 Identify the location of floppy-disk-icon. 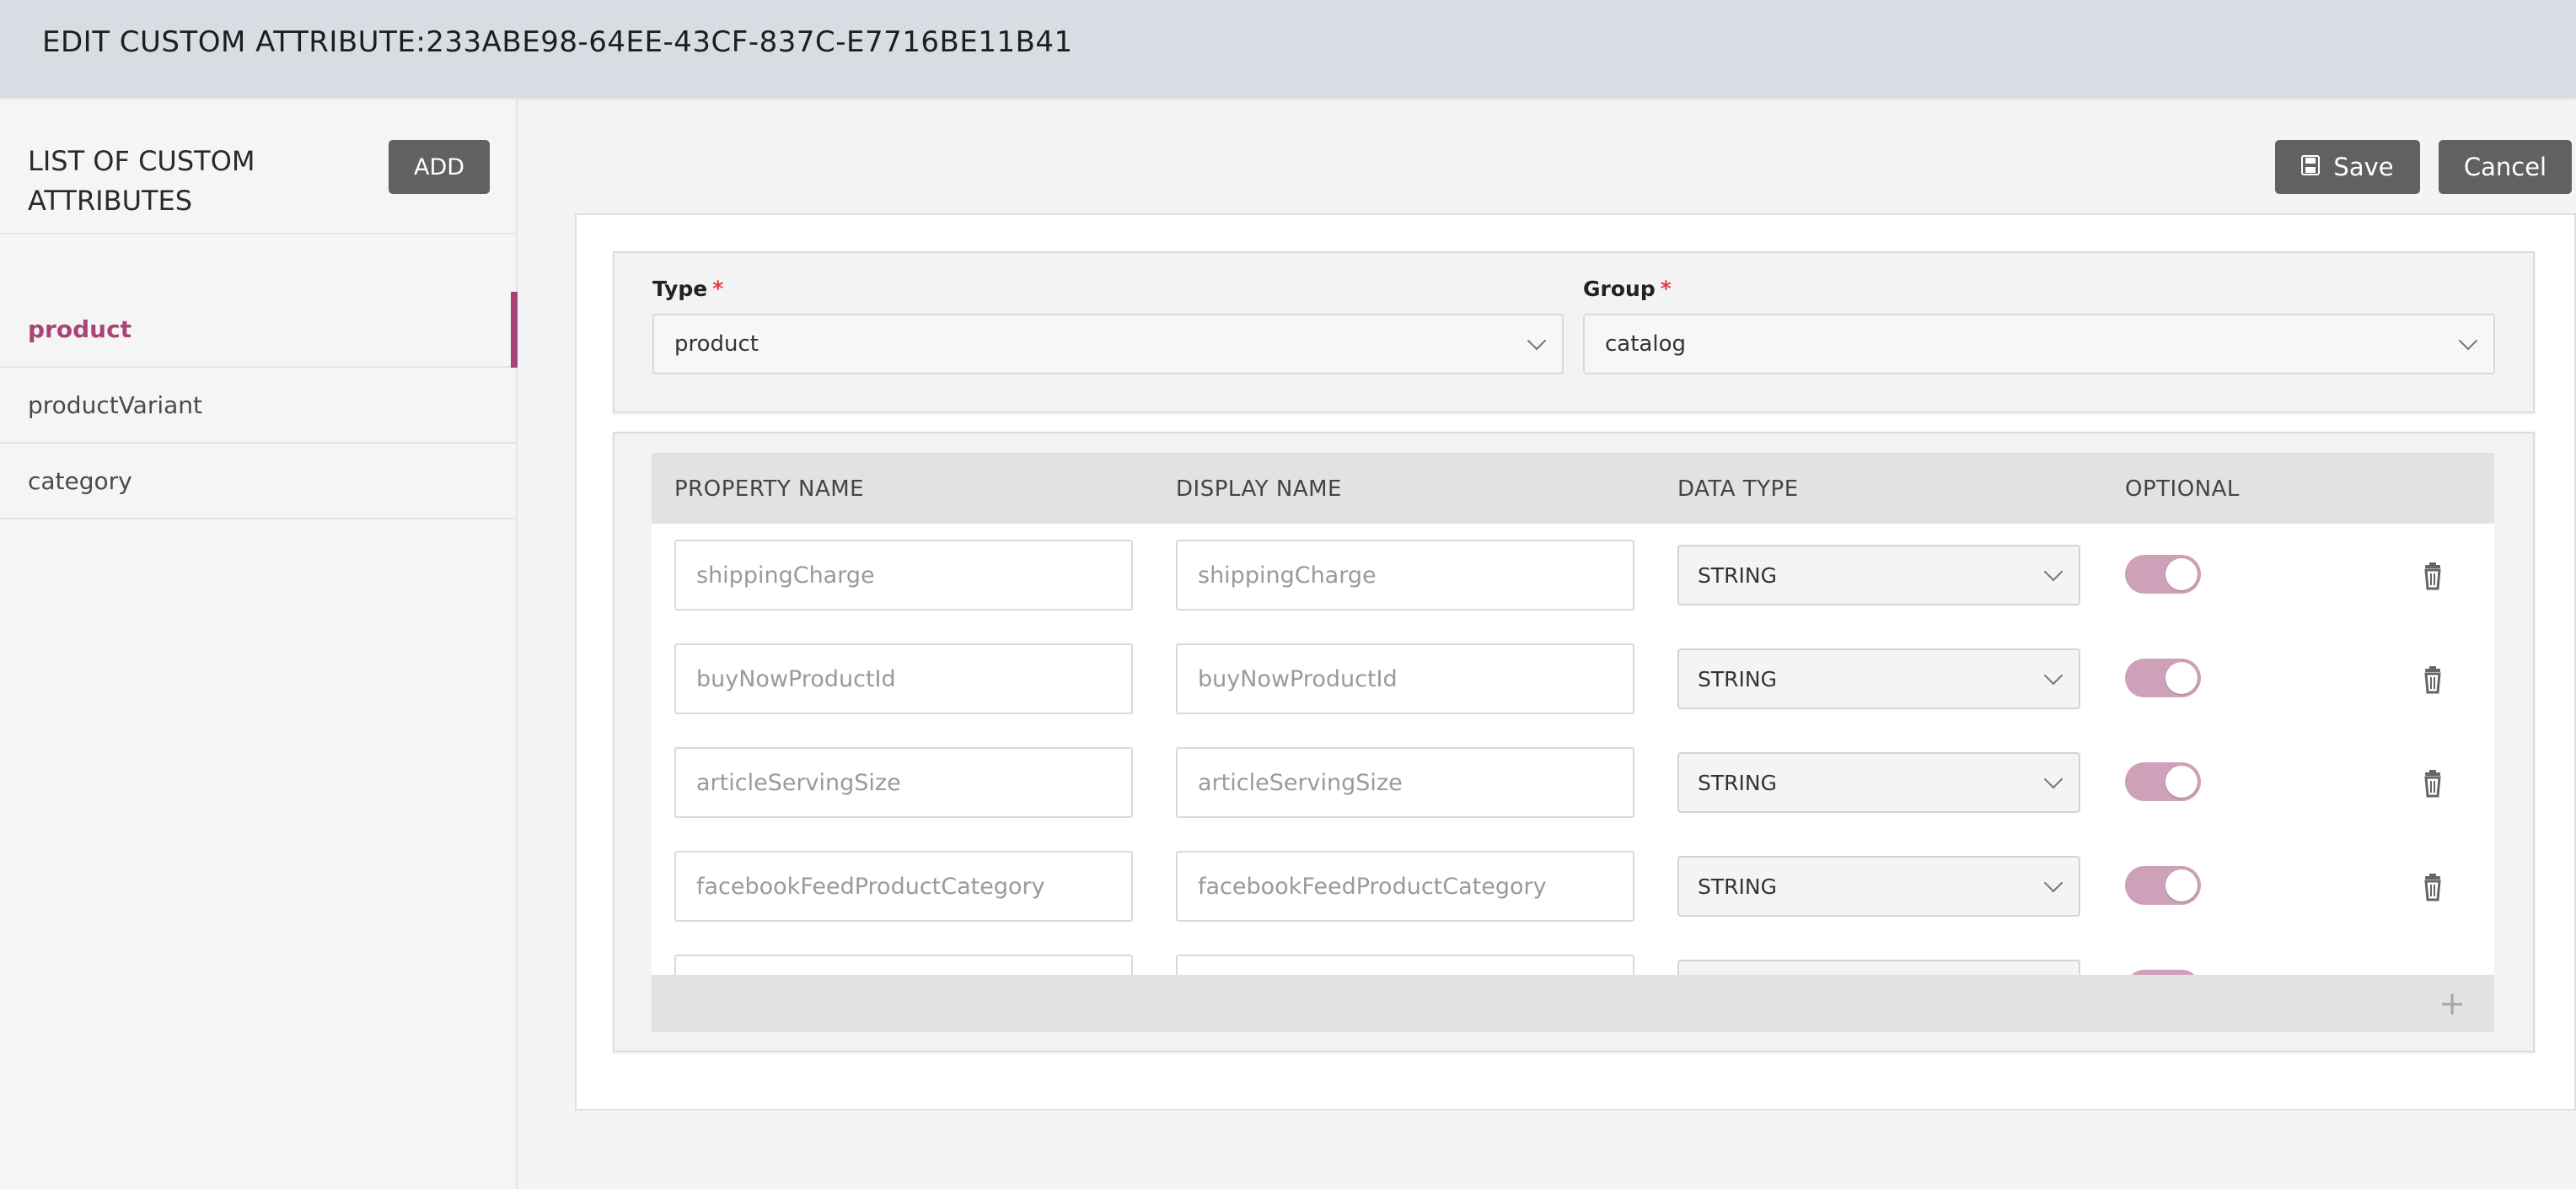
(2311, 167).